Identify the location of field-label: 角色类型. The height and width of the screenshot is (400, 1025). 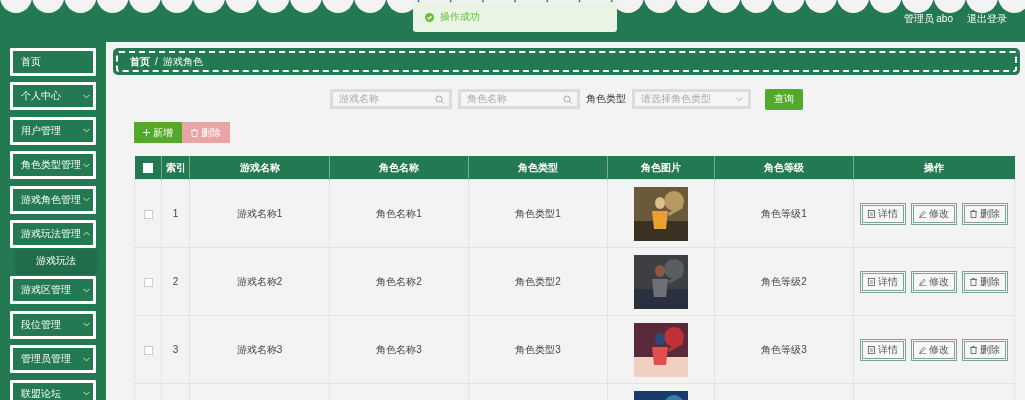
(606, 99).